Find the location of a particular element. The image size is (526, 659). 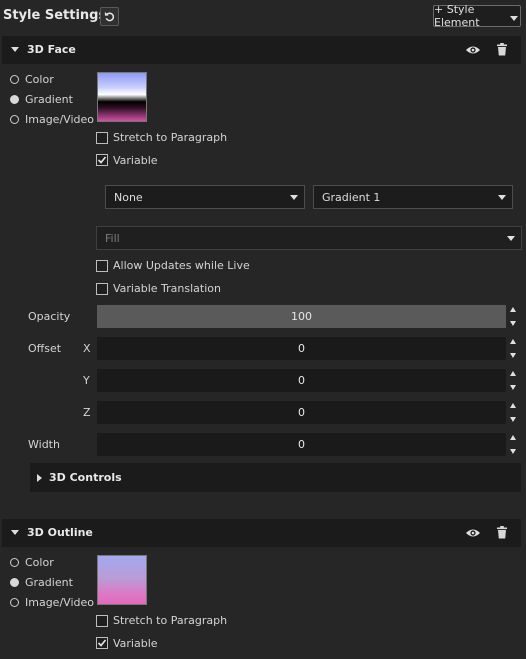

offset-y-label: Y is located at coordinates (86, 380).